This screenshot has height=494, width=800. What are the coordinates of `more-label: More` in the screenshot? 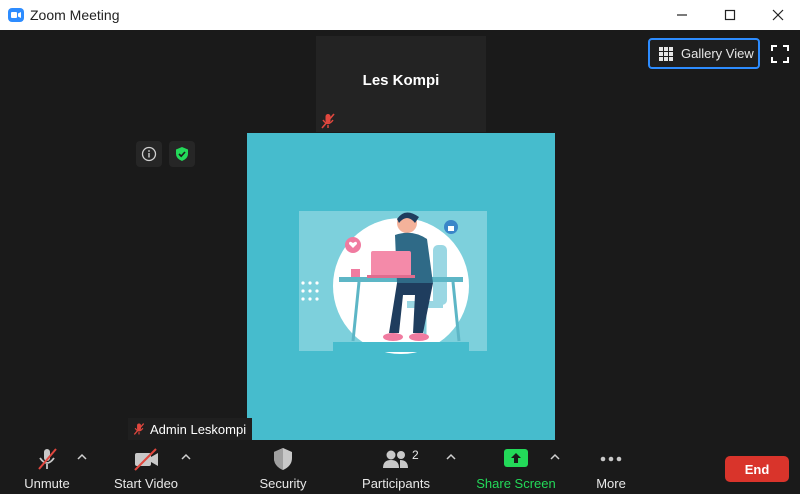 It's located at (611, 483).